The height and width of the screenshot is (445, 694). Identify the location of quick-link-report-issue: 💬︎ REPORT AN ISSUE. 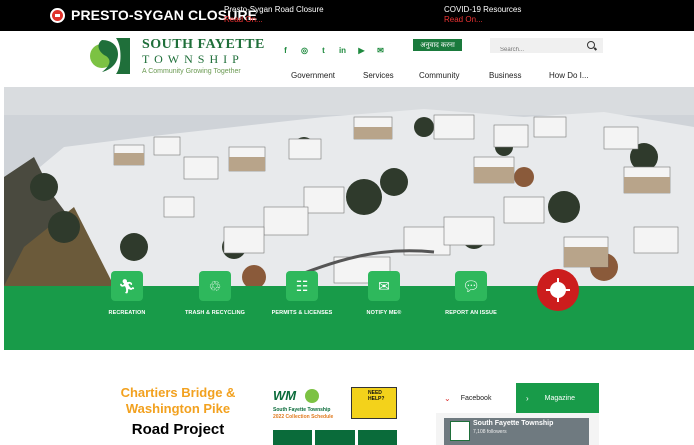
(471, 293).